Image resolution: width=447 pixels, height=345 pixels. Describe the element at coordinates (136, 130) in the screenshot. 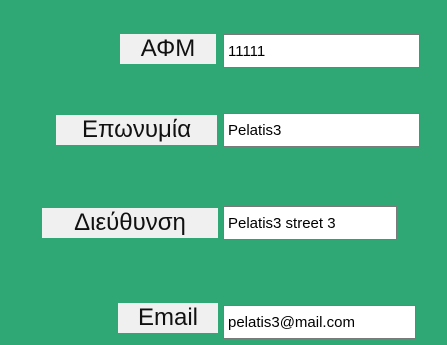

I see `company-name-label: Επωνυμία` at that location.